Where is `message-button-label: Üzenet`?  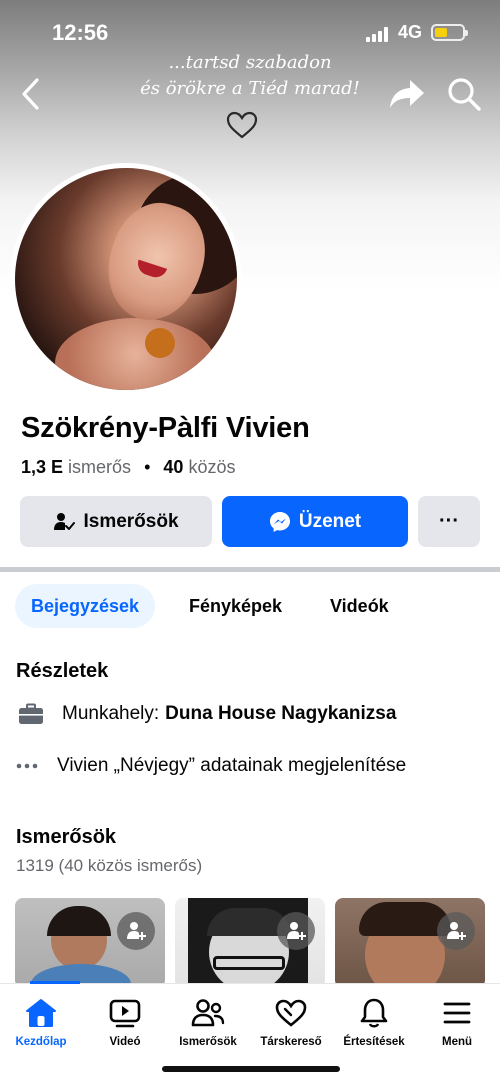
message-button-label: Üzenet is located at coordinates (330, 521).